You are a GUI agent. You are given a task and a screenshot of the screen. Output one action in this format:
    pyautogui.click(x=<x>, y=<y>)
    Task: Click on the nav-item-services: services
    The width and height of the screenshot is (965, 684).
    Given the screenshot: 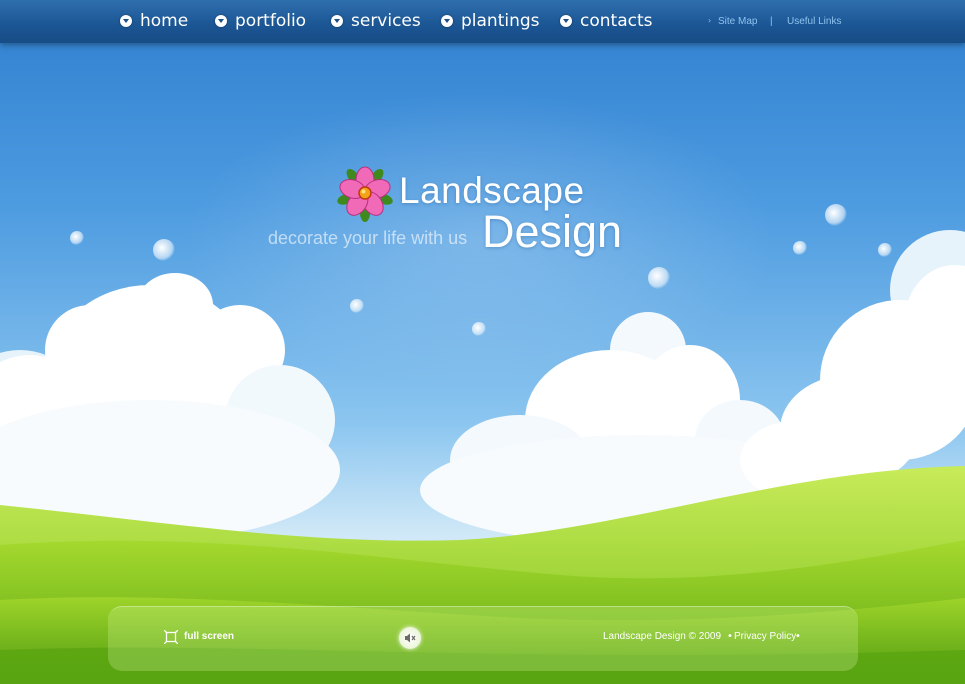 What is the action you would take?
    pyautogui.click(x=376, y=21)
    